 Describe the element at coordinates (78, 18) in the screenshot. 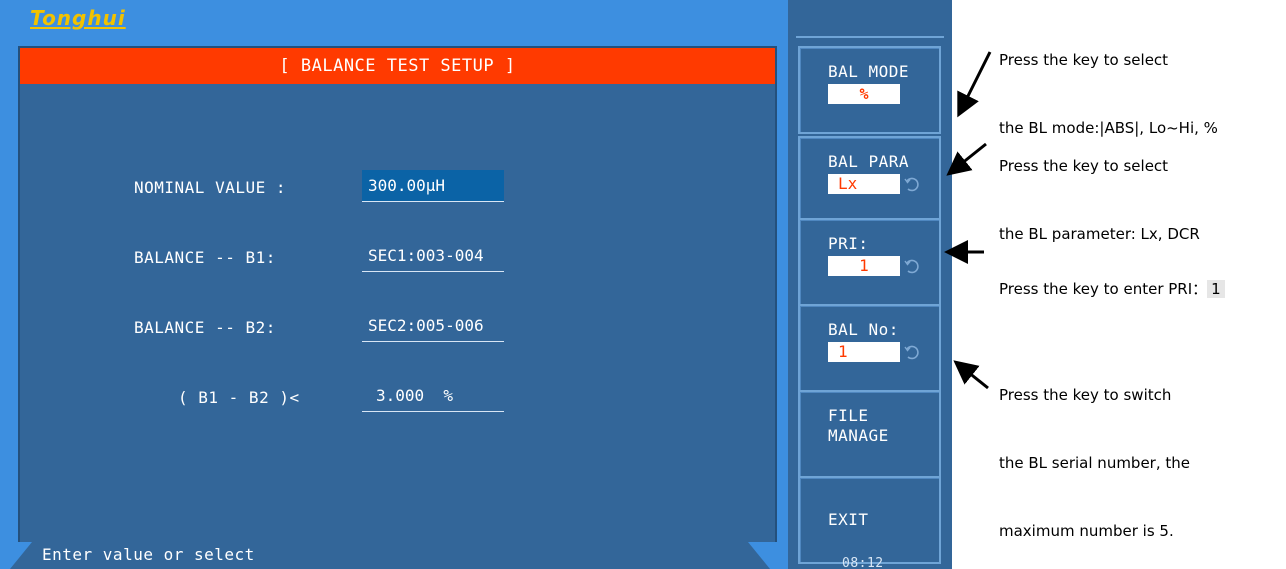

I see `tonghui-logo: Tonghui` at that location.